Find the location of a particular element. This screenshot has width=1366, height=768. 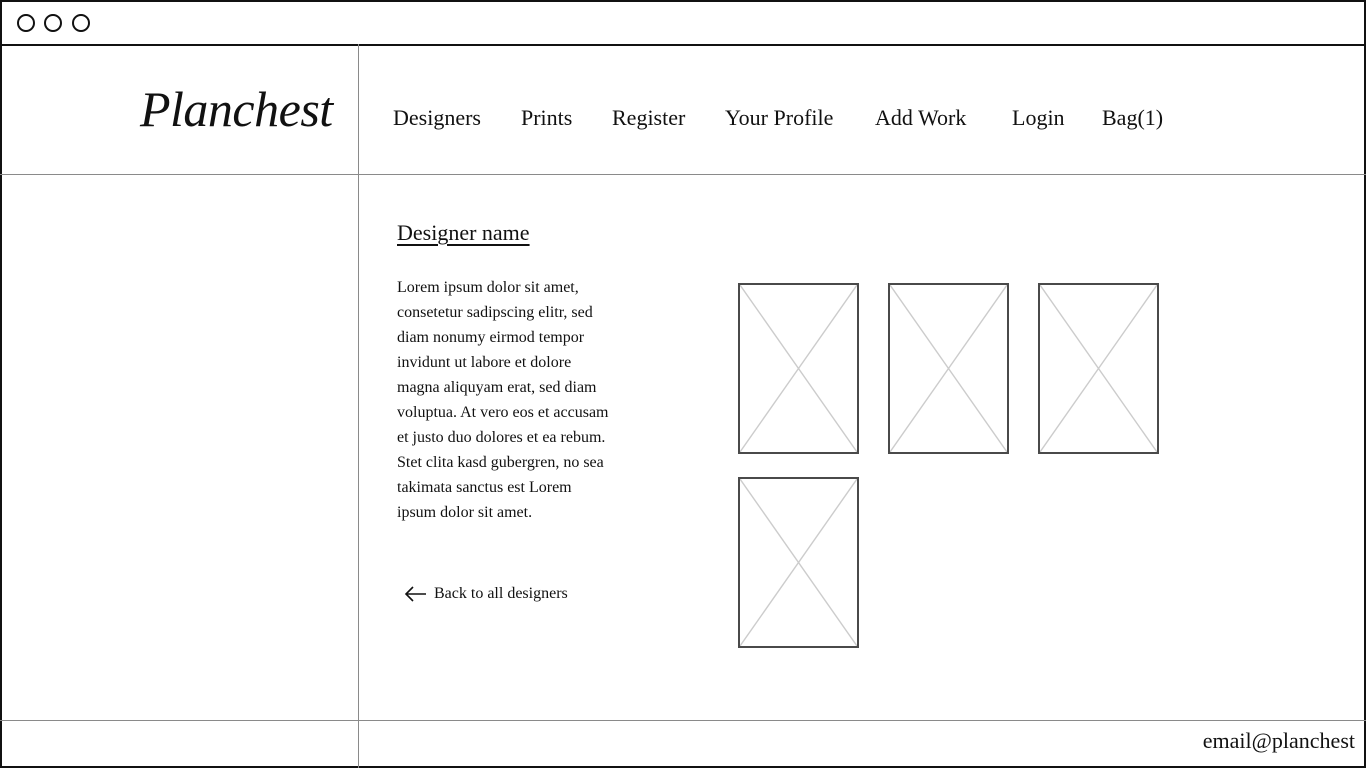

footer-email: email@planchest is located at coordinates (1279, 741).